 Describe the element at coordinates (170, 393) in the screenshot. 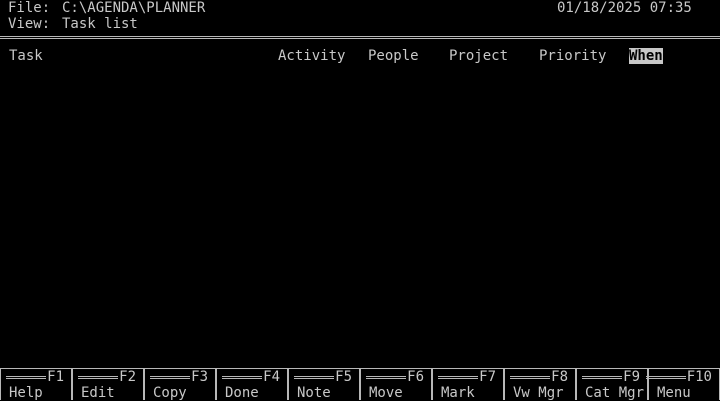

I see `fkey-label: Copy` at that location.